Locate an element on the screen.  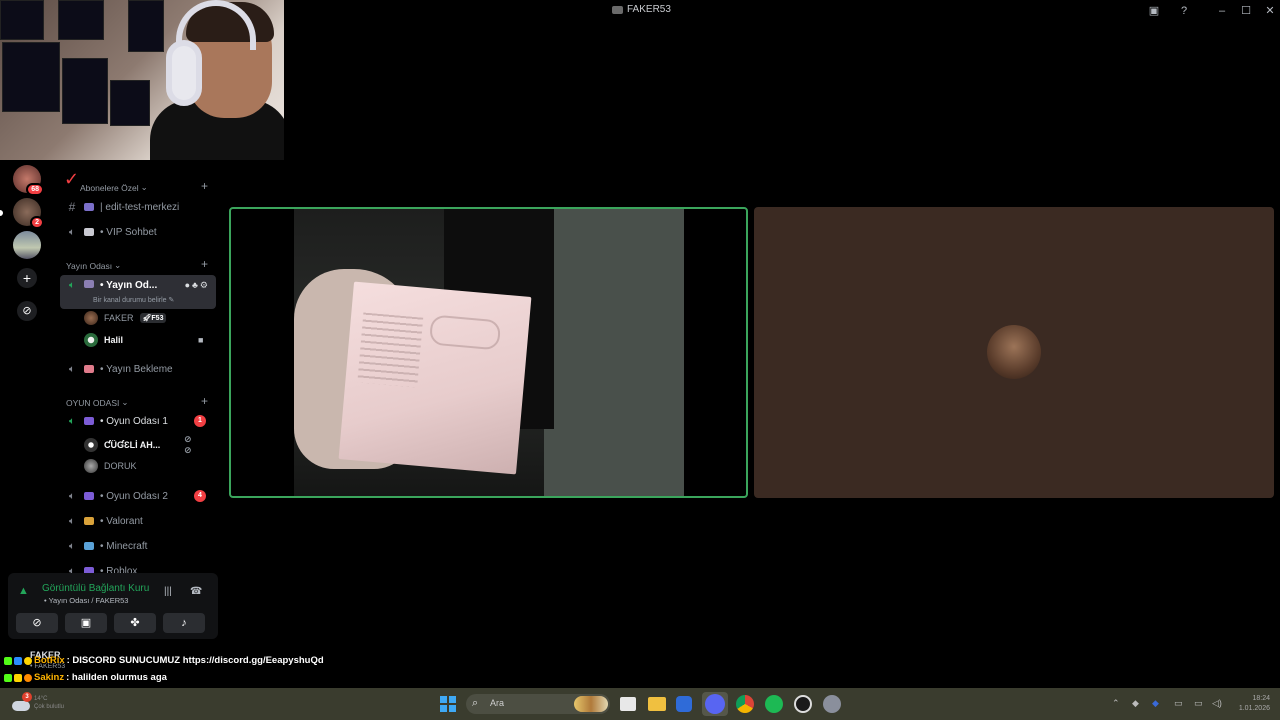
network-tray-icon: ◆ is located at coordinates (1135, 703).